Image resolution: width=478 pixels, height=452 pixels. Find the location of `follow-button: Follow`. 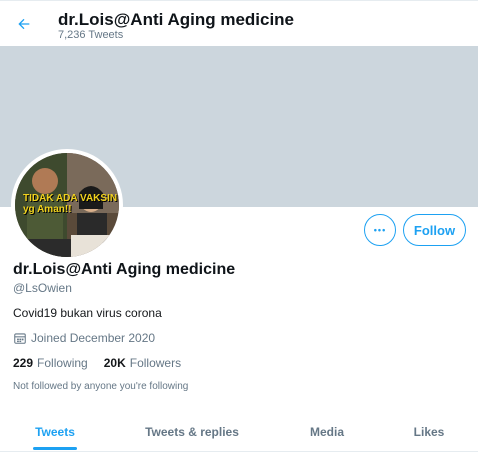

follow-button: Follow is located at coordinates (434, 230).